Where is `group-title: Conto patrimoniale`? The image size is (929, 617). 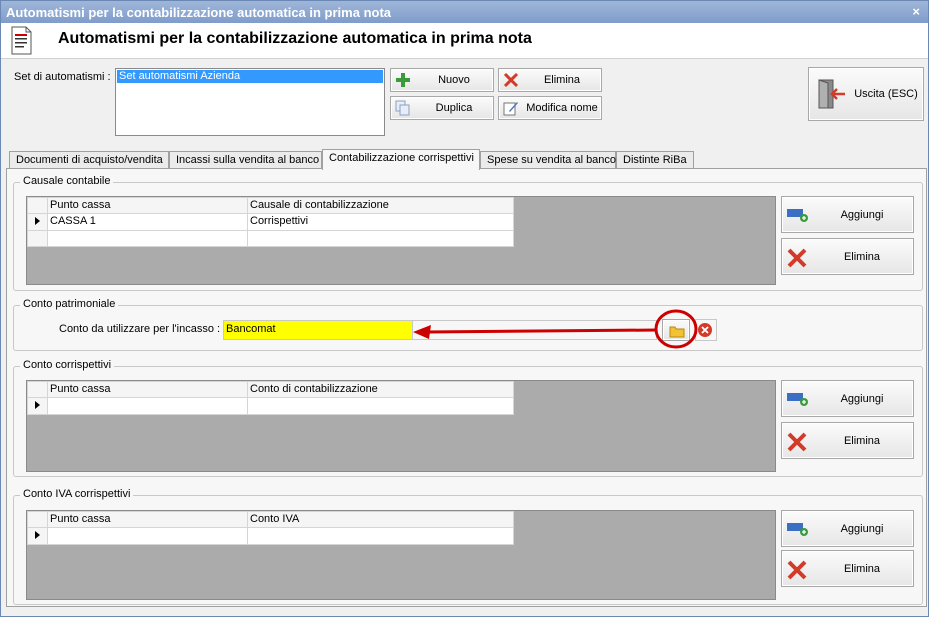
group-title: Conto patrimoniale is located at coordinates (69, 304).